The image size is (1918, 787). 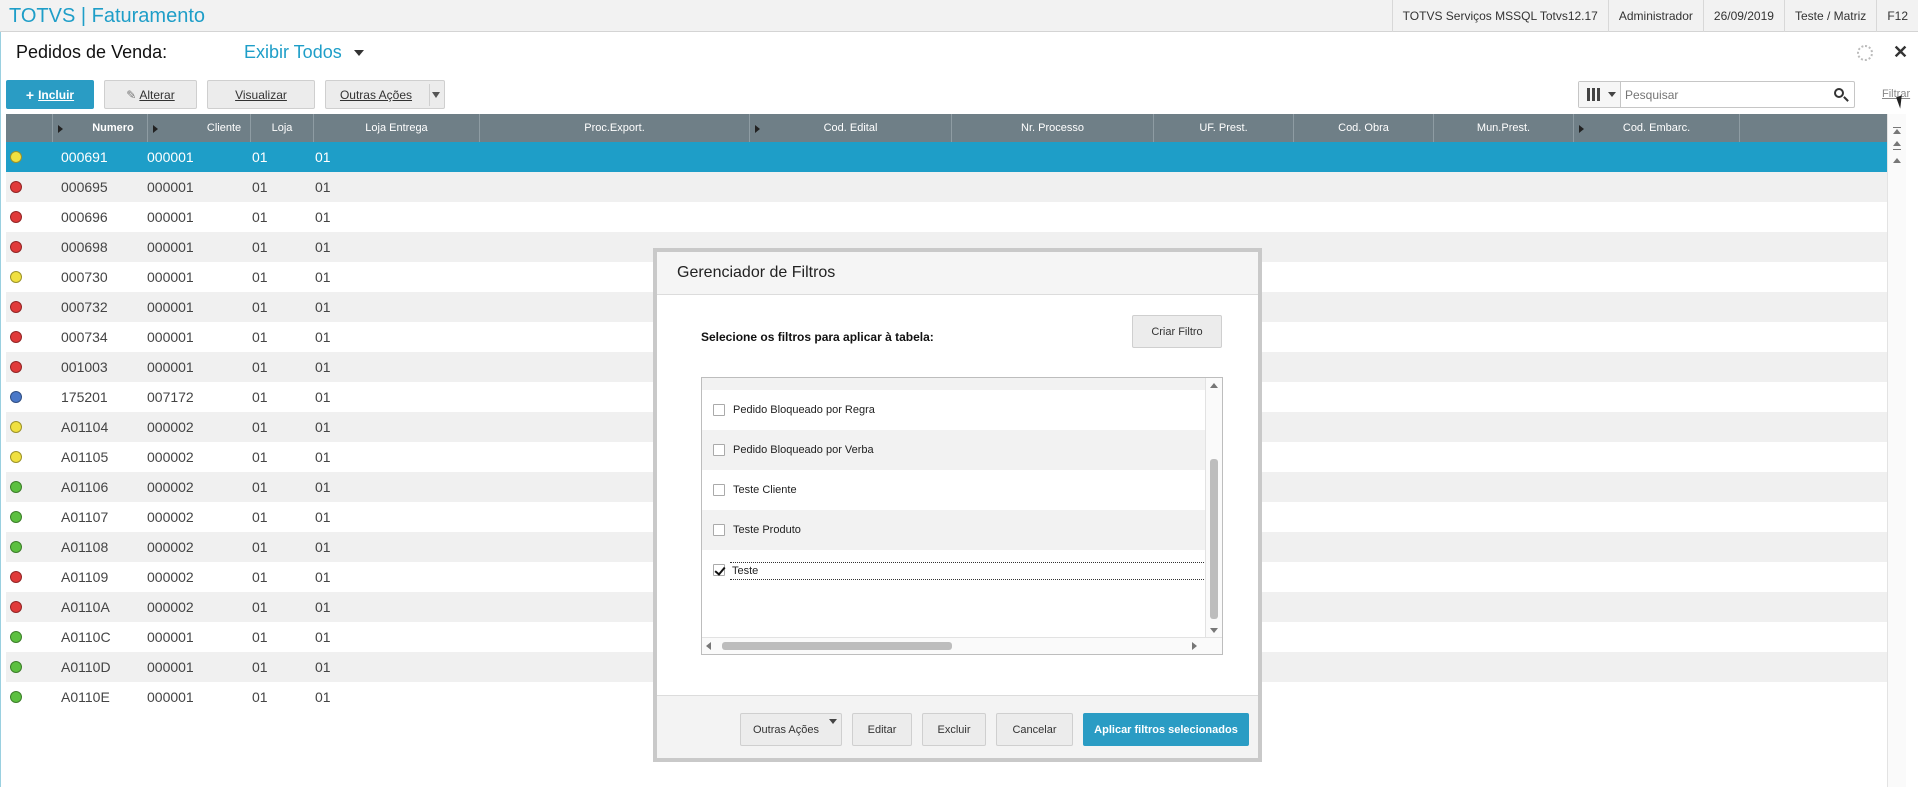 I want to click on scroll-right-icon, so click(x=1194, y=646).